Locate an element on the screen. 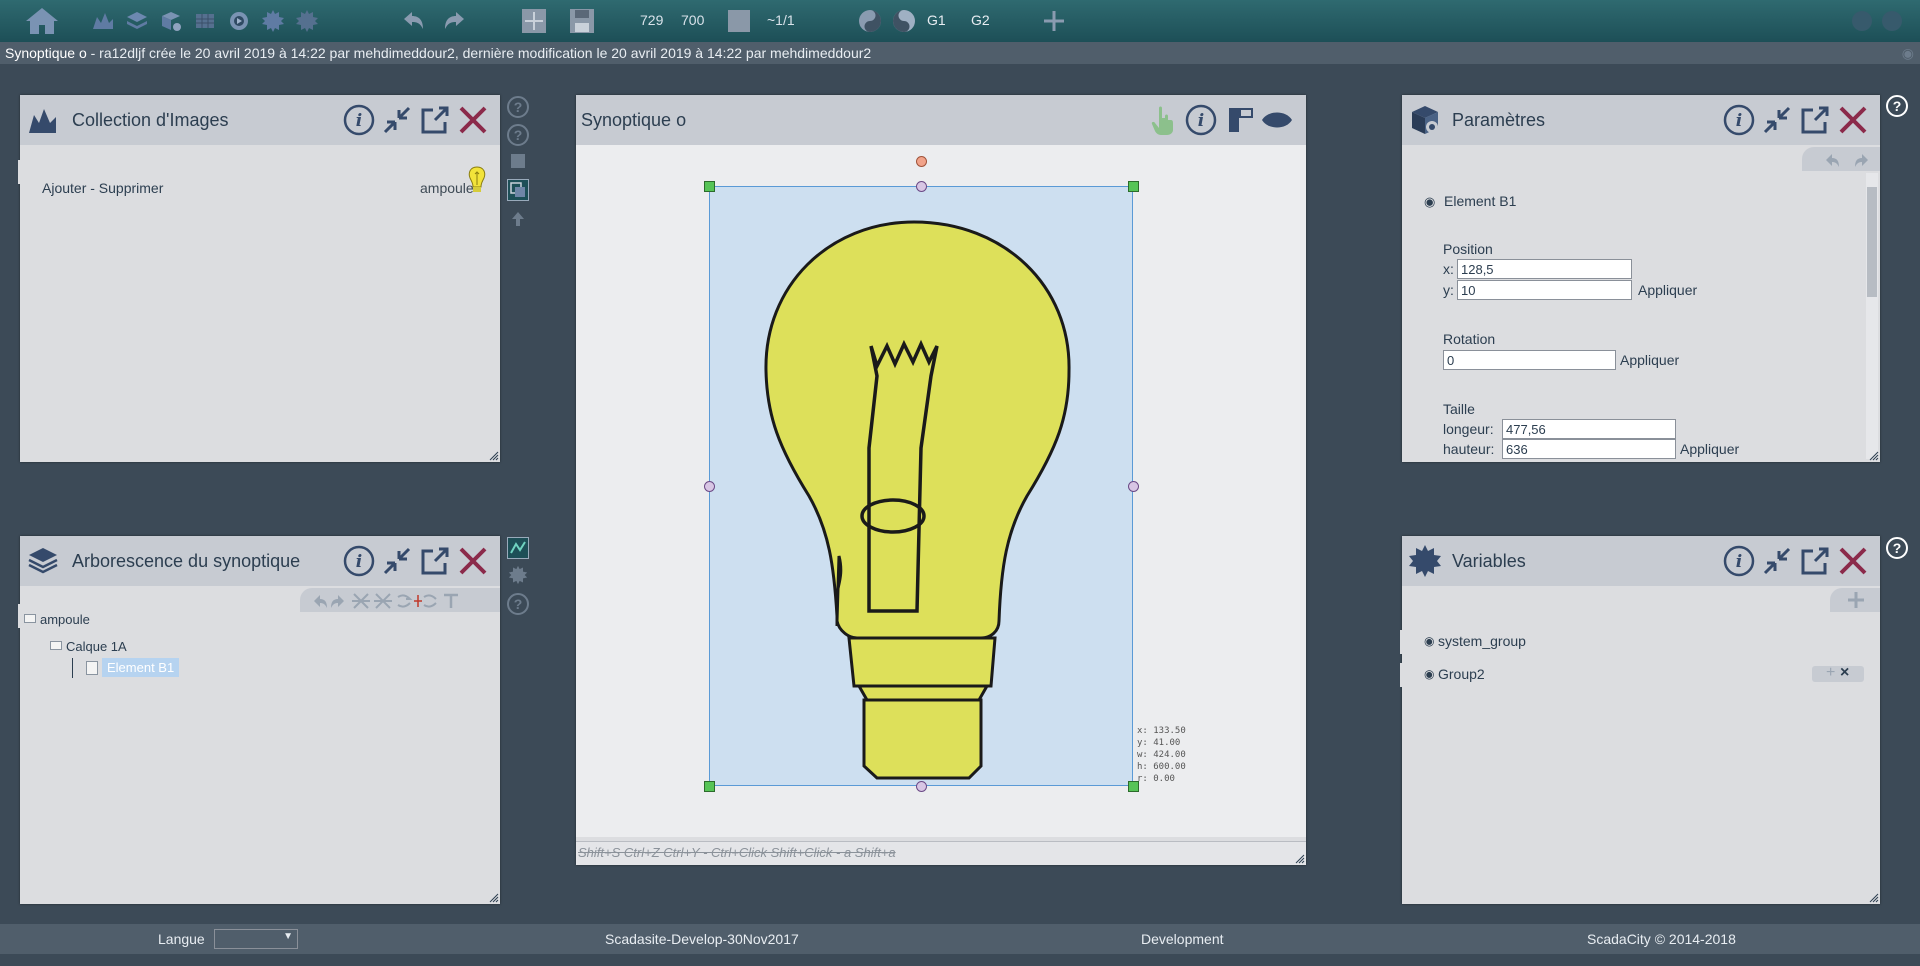 The height and width of the screenshot is (966, 1920). undo-redo-icon is located at coordinates (1847, 160).